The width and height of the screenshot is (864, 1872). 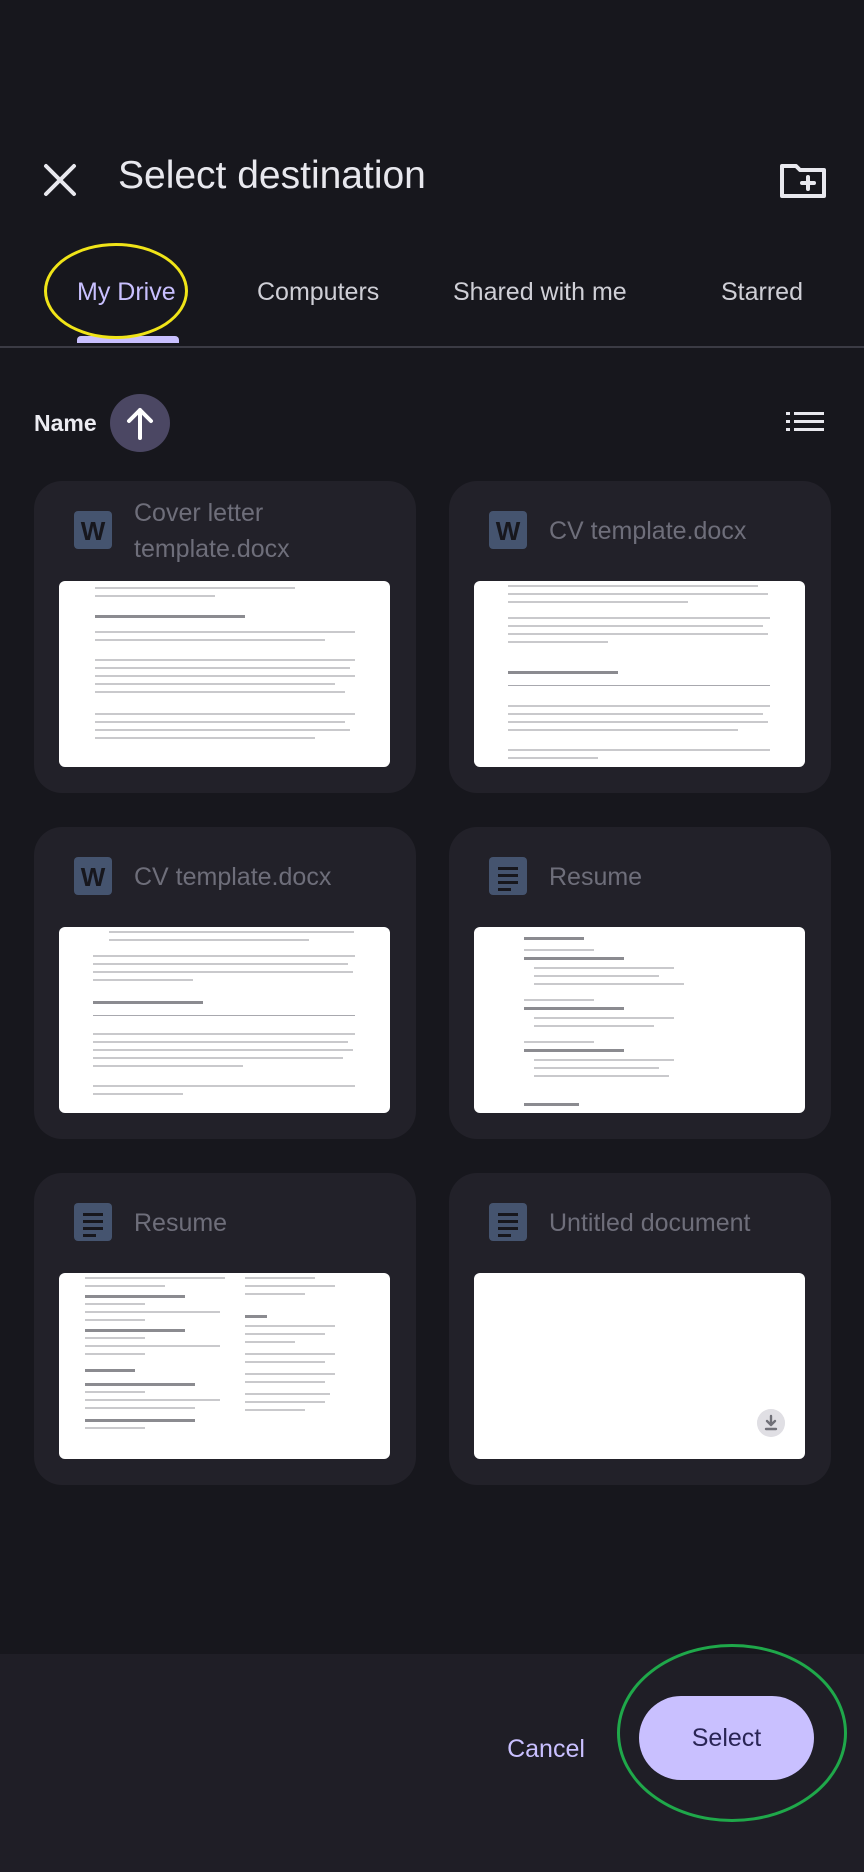 What do you see at coordinates (771, 1423) in the screenshot?
I see `offline-download-icon` at bounding box center [771, 1423].